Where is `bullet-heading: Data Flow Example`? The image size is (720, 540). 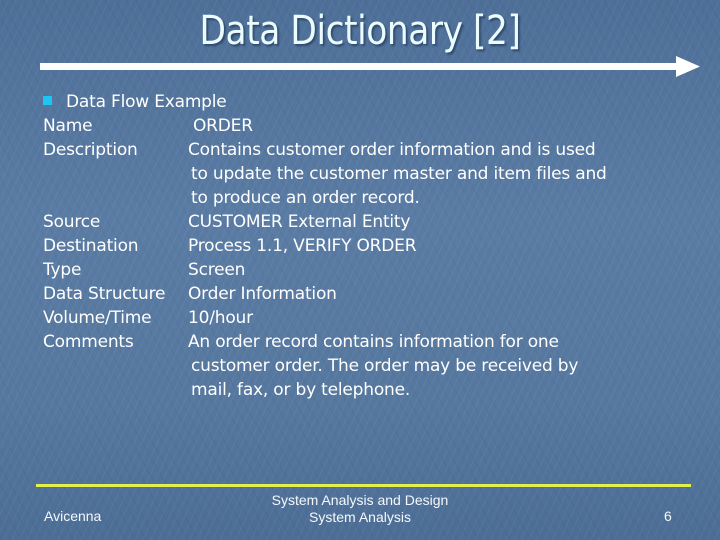
bullet-heading: Data Flow Example is located at coordinates (135, 102).